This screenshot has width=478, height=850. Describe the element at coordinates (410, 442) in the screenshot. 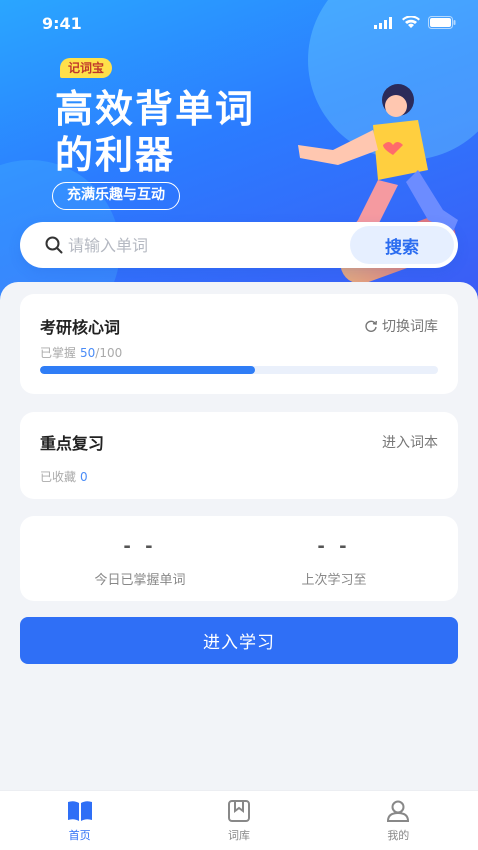

I see `open-wordbook-link: 进入词本` at that location.